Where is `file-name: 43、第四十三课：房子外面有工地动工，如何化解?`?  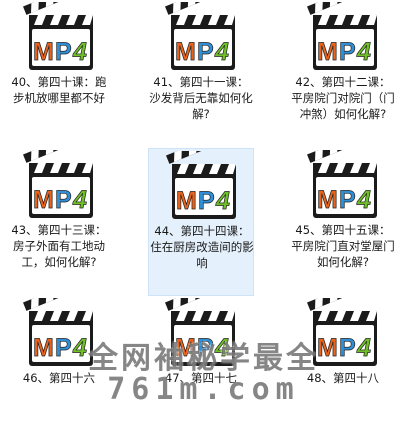 file-name: 43、第四十三课：房子外面有工地动工，如何化解? is located at coordinates (59, 246).